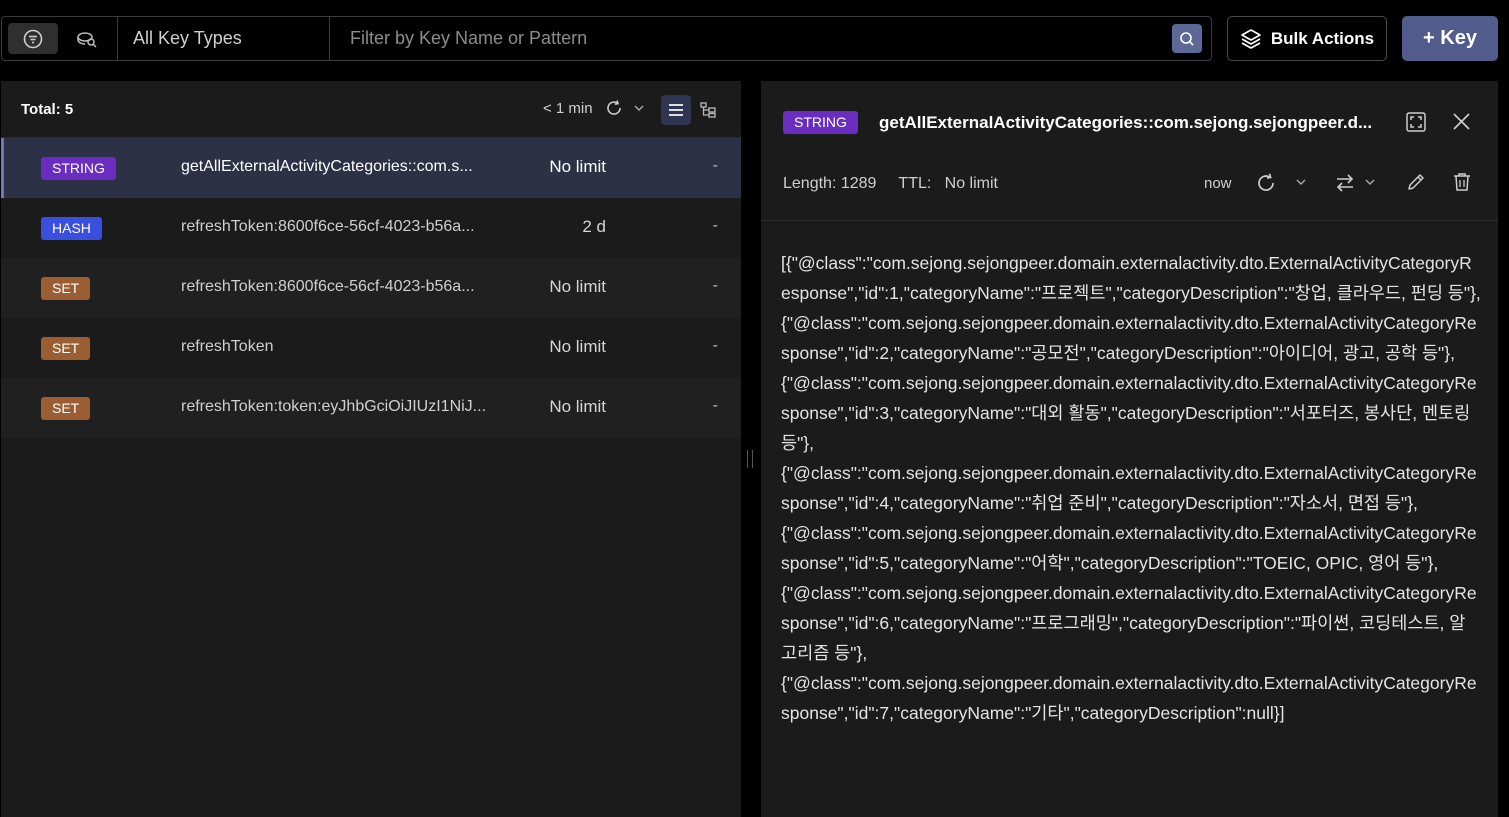 Image resolution: width=1509 pixels, height=817 pixels. Describe the element at coordinates (1322, 38) in the screenshot. I see `bulk-actions-label: Bulk Actions` at that location.